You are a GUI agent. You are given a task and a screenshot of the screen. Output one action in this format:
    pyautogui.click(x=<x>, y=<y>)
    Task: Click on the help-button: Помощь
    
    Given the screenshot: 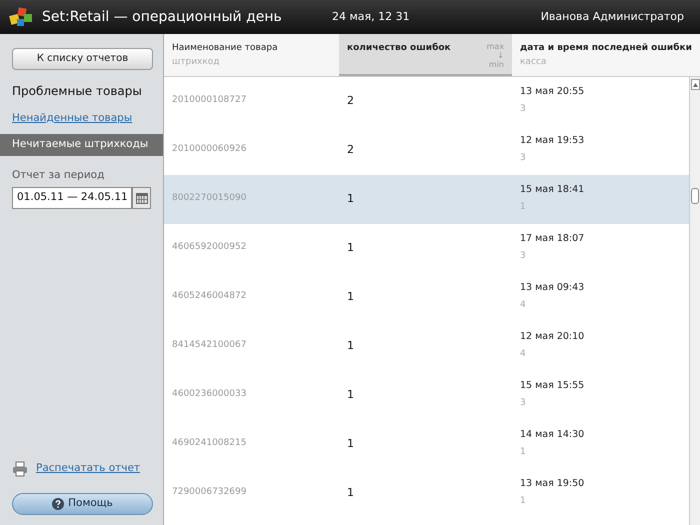 What is the action you would take?
    pyautogui.click(x=82, y=504)
    